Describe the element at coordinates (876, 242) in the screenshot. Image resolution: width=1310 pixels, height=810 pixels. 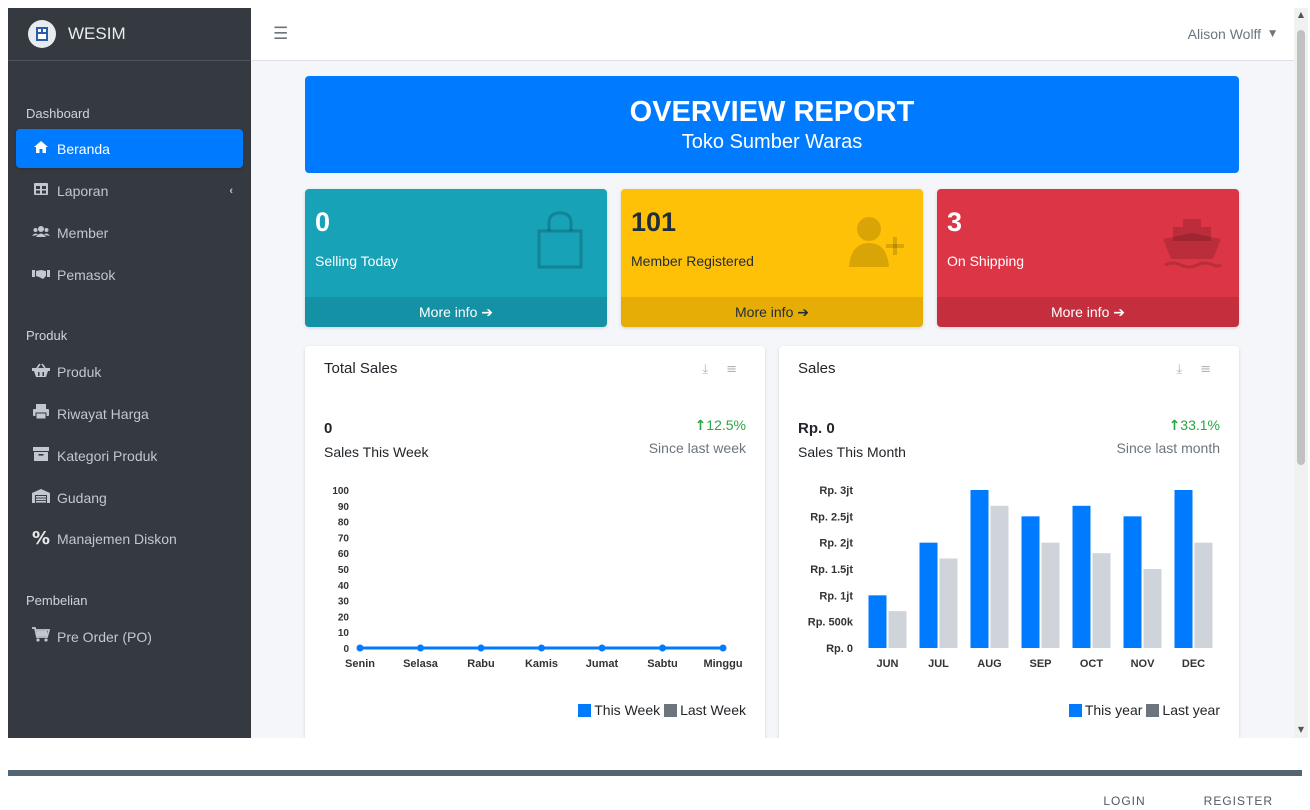
I see `user-plus-icon` at that location.